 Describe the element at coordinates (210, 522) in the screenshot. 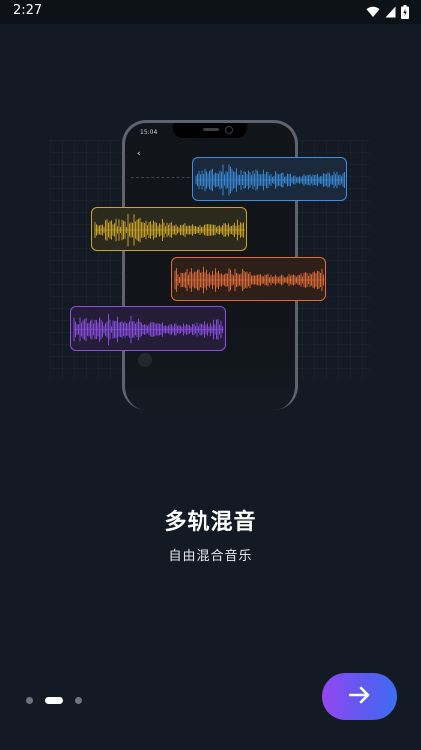

I see `onboarding-title: 多轨混音` at that location.